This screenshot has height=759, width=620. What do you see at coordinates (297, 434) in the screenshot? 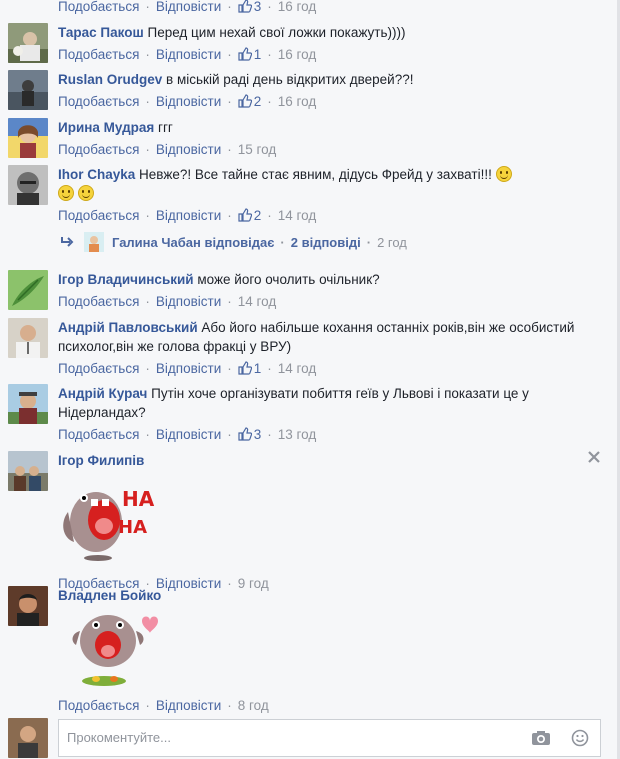
I see `timestamp: 13 год` at bounding box center [297, 434].